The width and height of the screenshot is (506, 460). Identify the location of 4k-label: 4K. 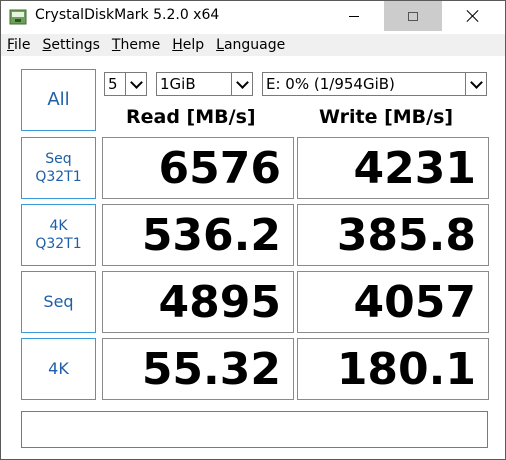
(58, 368).